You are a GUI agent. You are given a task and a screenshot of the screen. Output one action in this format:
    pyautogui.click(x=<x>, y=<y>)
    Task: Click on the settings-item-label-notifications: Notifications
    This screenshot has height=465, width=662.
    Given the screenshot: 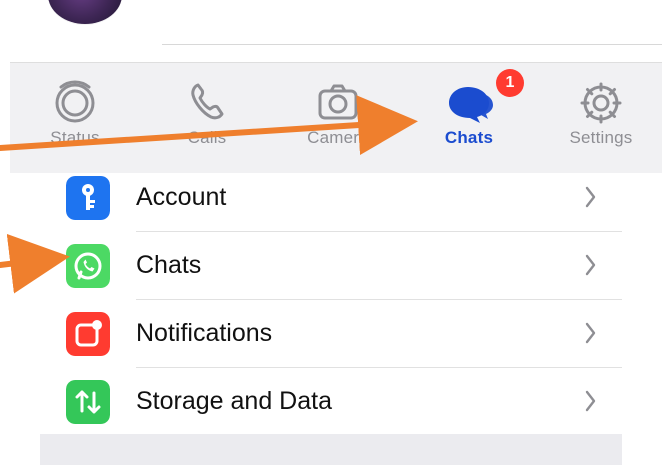 What is the action you would take?
    pyautogui.click(x=204, y=333)
    